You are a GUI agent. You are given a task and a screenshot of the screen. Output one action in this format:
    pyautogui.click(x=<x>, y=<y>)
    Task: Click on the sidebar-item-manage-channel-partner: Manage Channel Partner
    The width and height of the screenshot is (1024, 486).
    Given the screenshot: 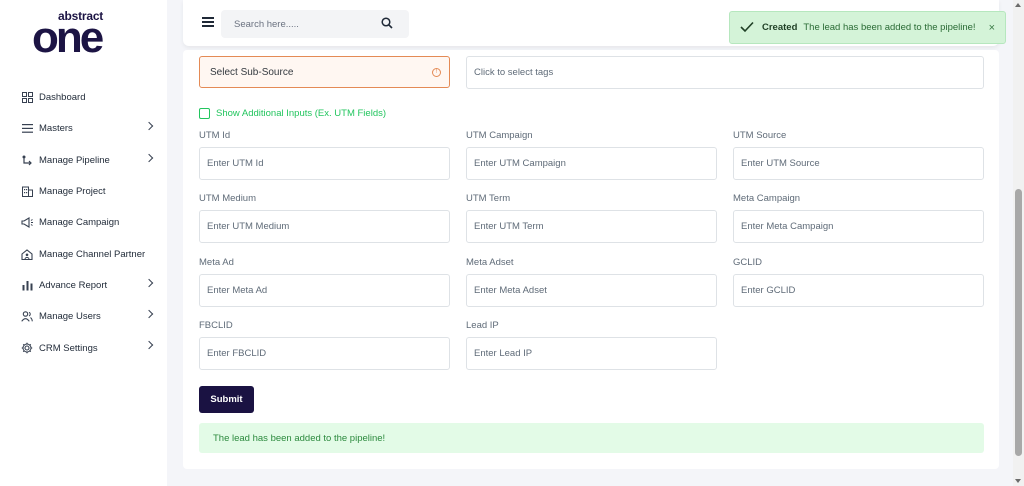 What is the action you would take?
    pyautogui.click(x=83, y=253)
    